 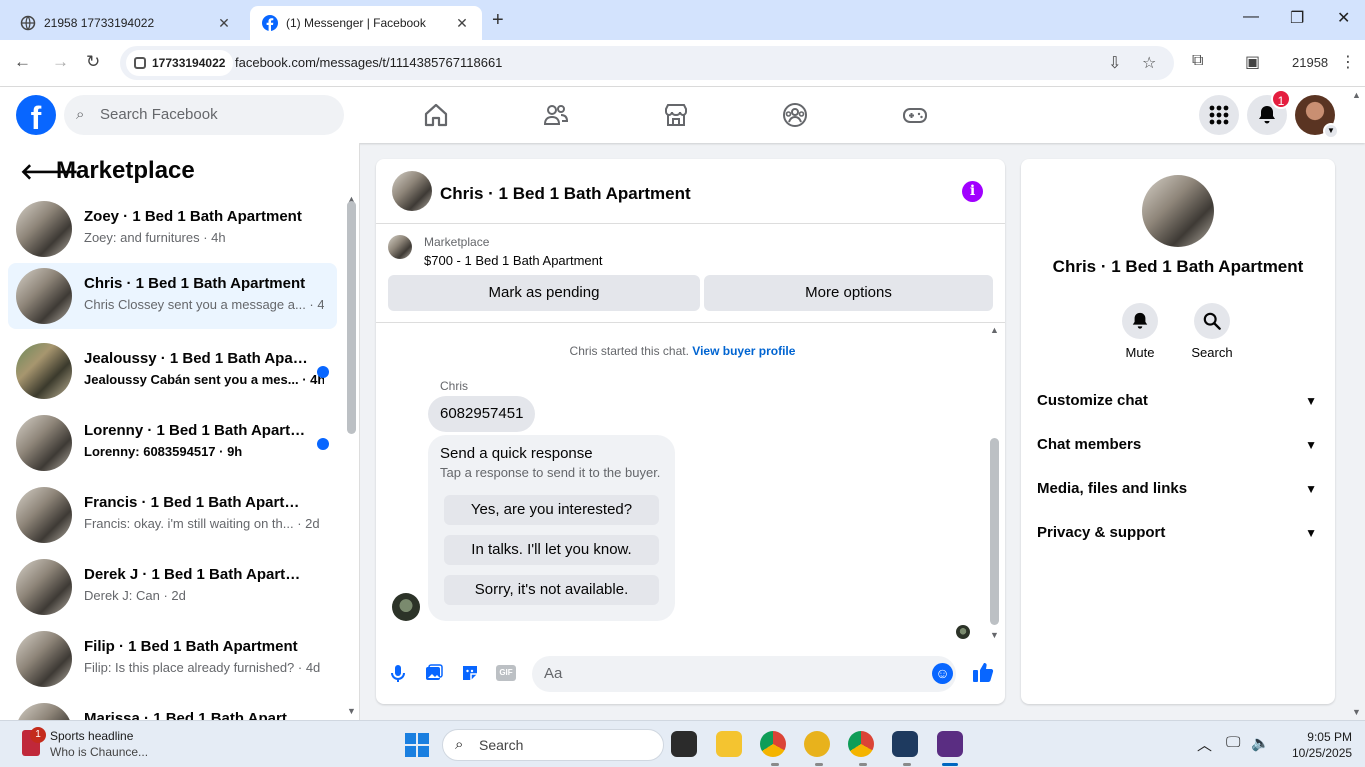 I want to click on view-buyer-profile-link: View buyer profile, so click(x=743, y=351).